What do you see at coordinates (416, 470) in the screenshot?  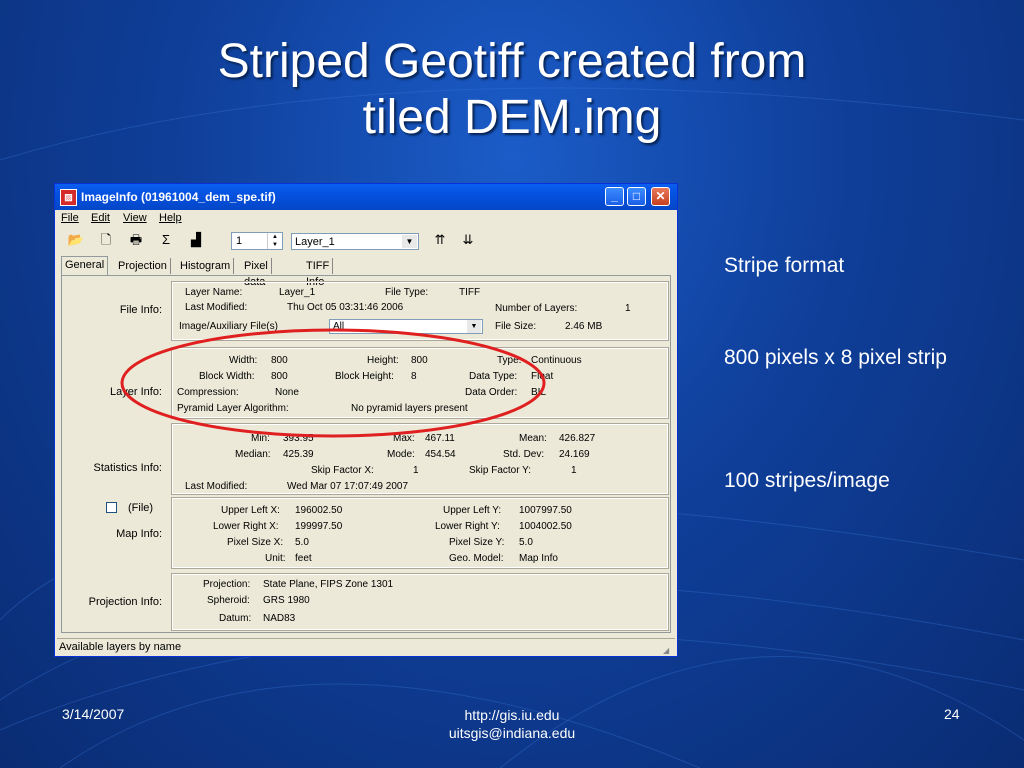 I see `skip-x-value: 1` at bounding box center [416, 470].